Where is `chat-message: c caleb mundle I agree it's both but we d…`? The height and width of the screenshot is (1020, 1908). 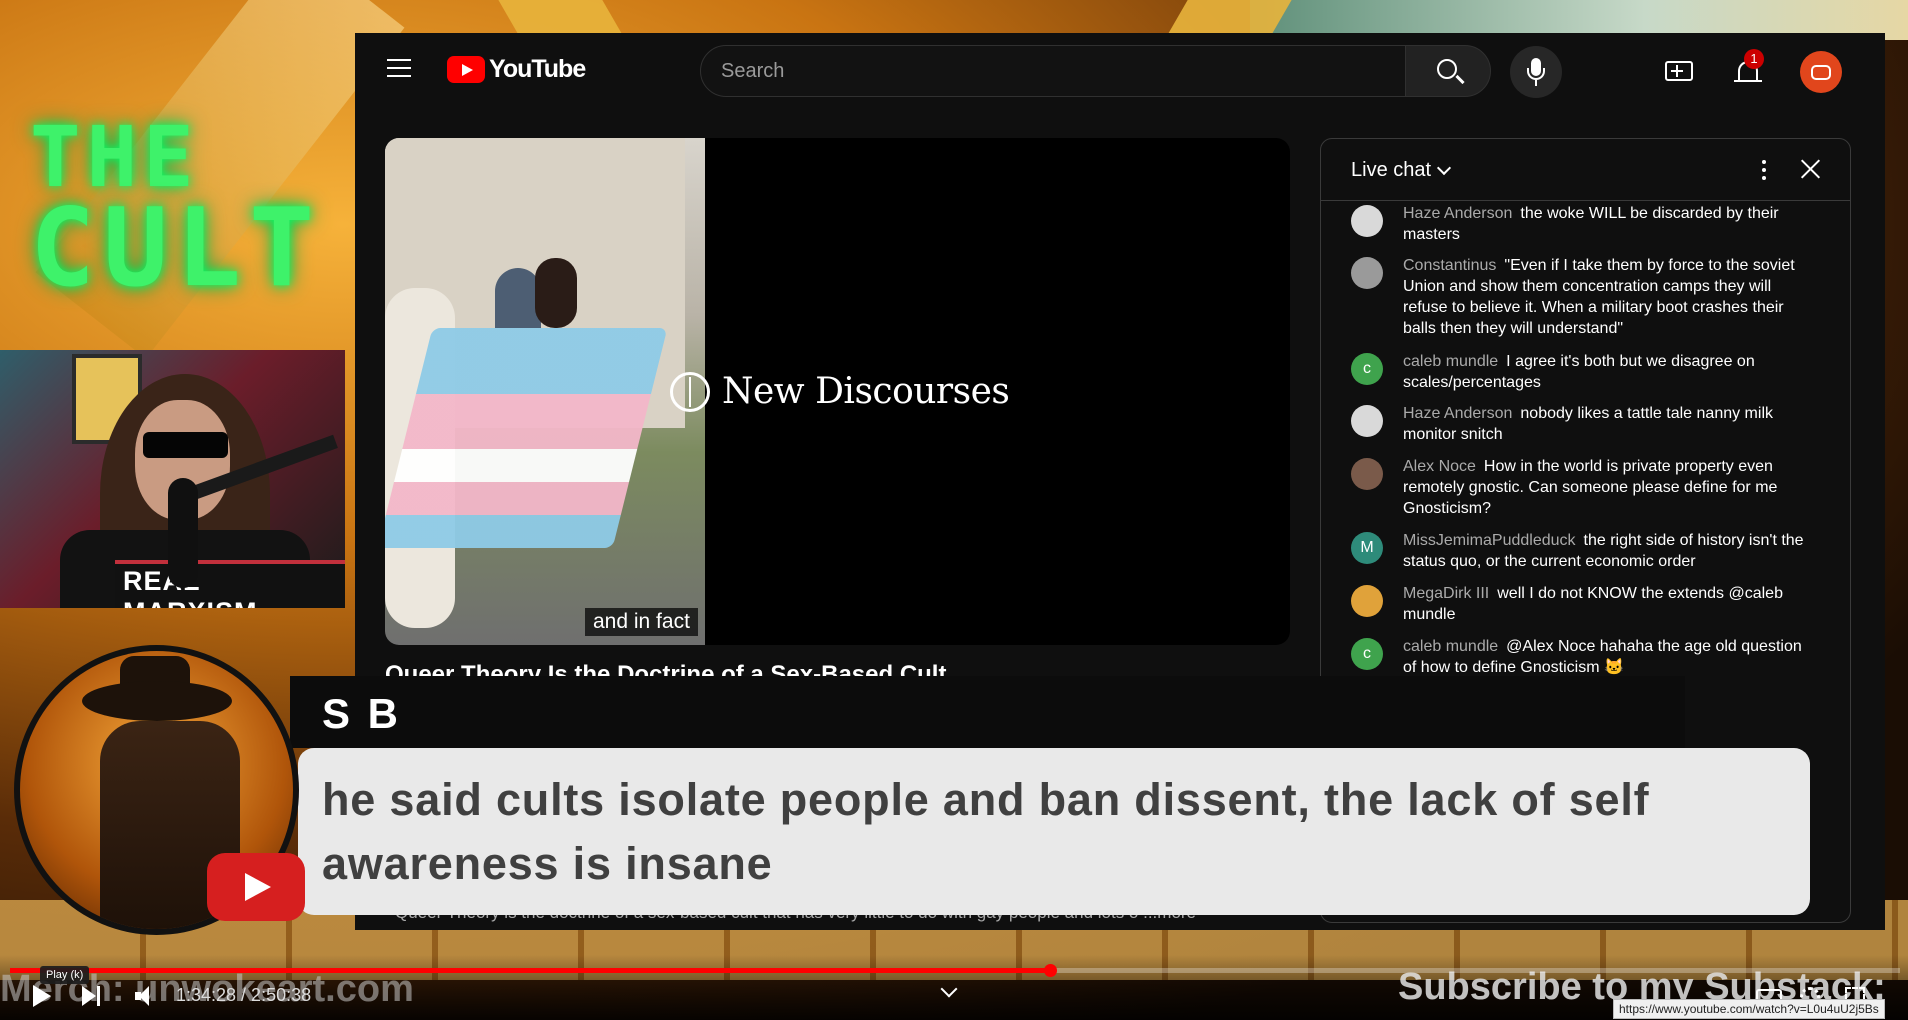 chat-message: c caleb mundle I agree it's both but we d… is located at coordinates (1581, 373).